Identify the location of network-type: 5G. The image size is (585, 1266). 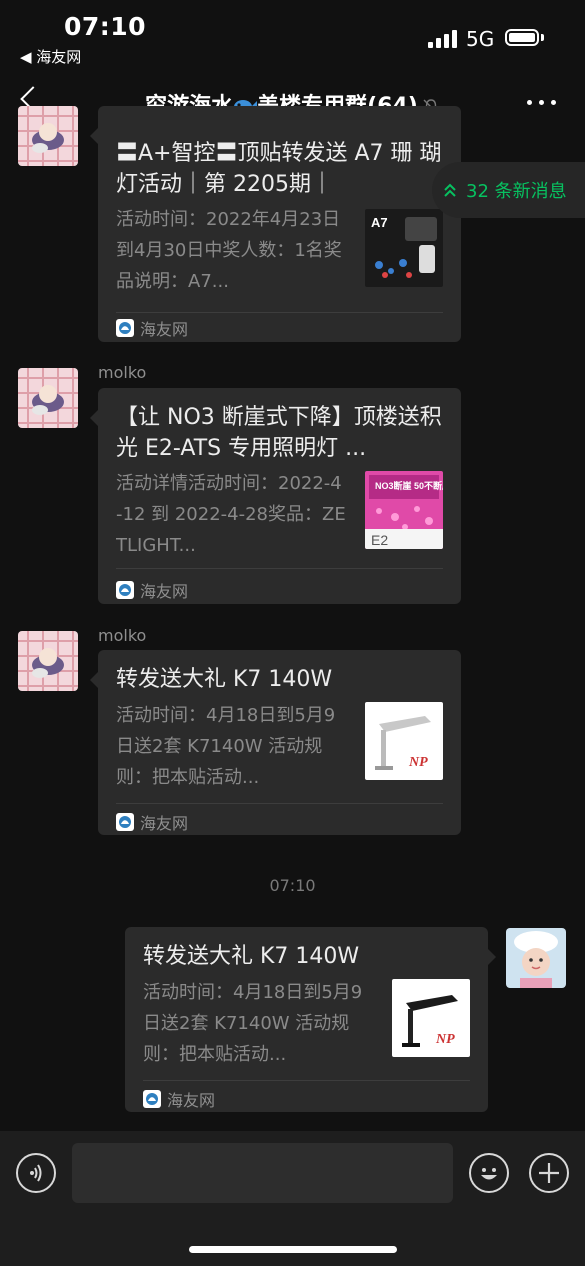
(480, 39).